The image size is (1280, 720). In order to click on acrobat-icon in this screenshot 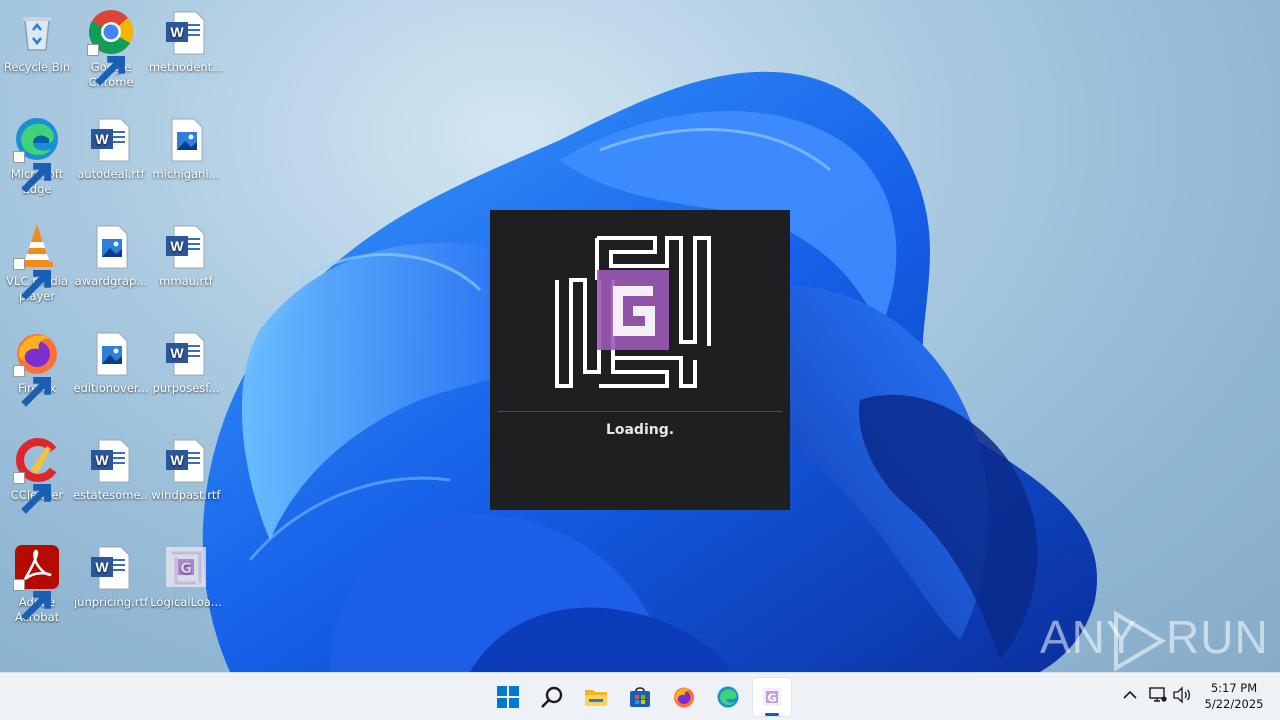, I will do `click(37, 582)`.